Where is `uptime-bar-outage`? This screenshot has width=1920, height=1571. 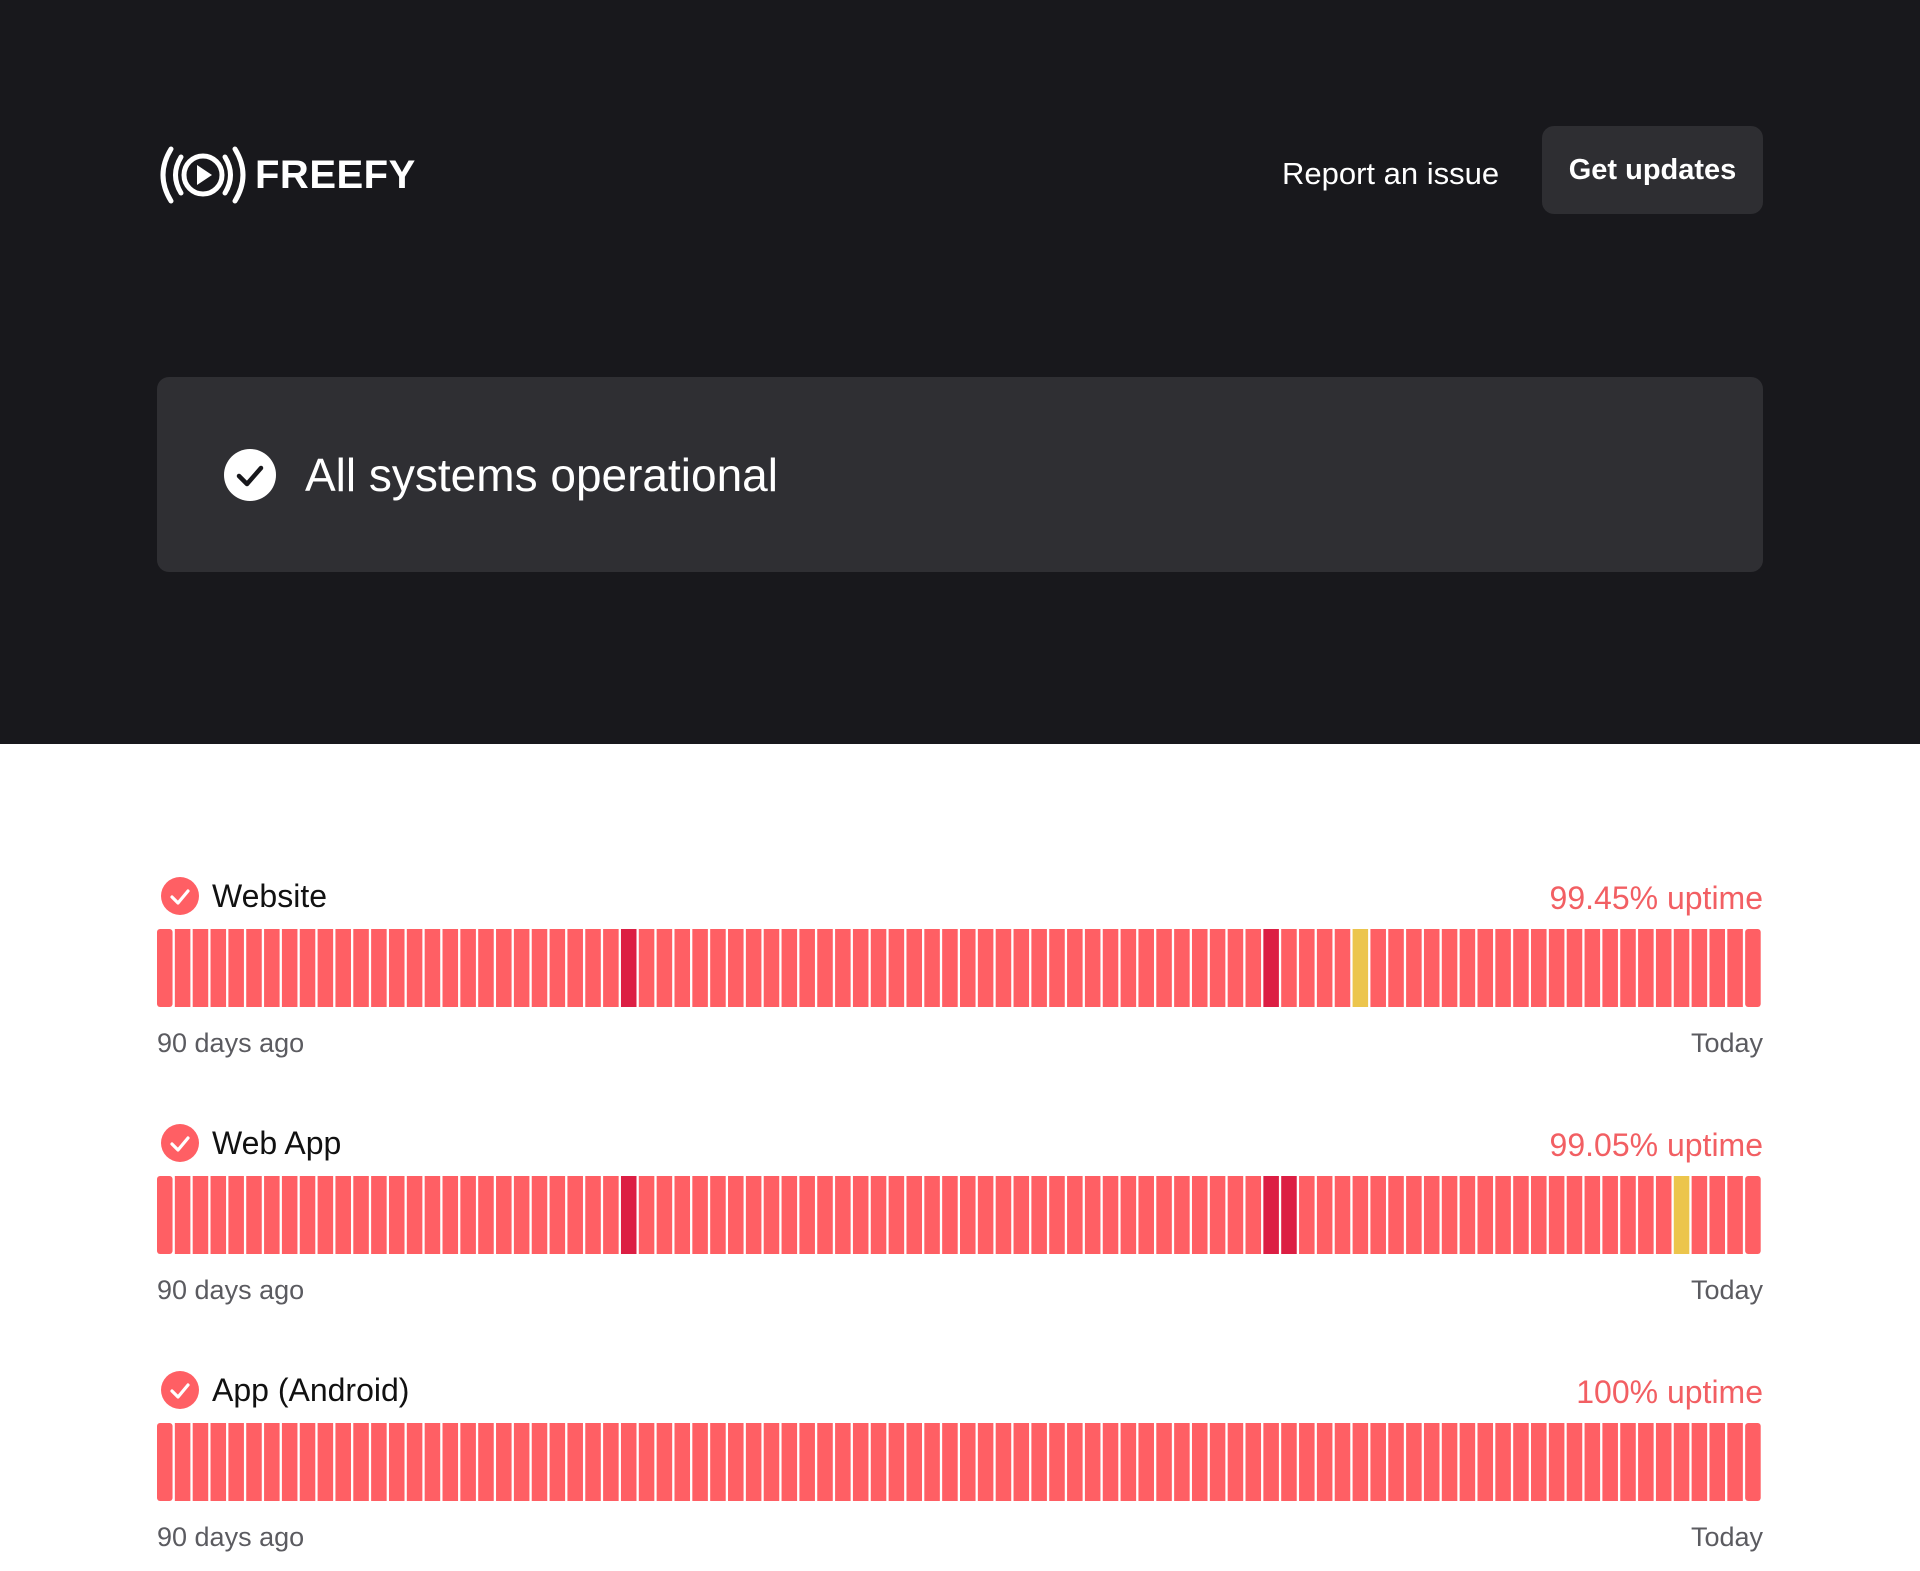 uptime-bar-outage is located at coordinates (1271, 968).